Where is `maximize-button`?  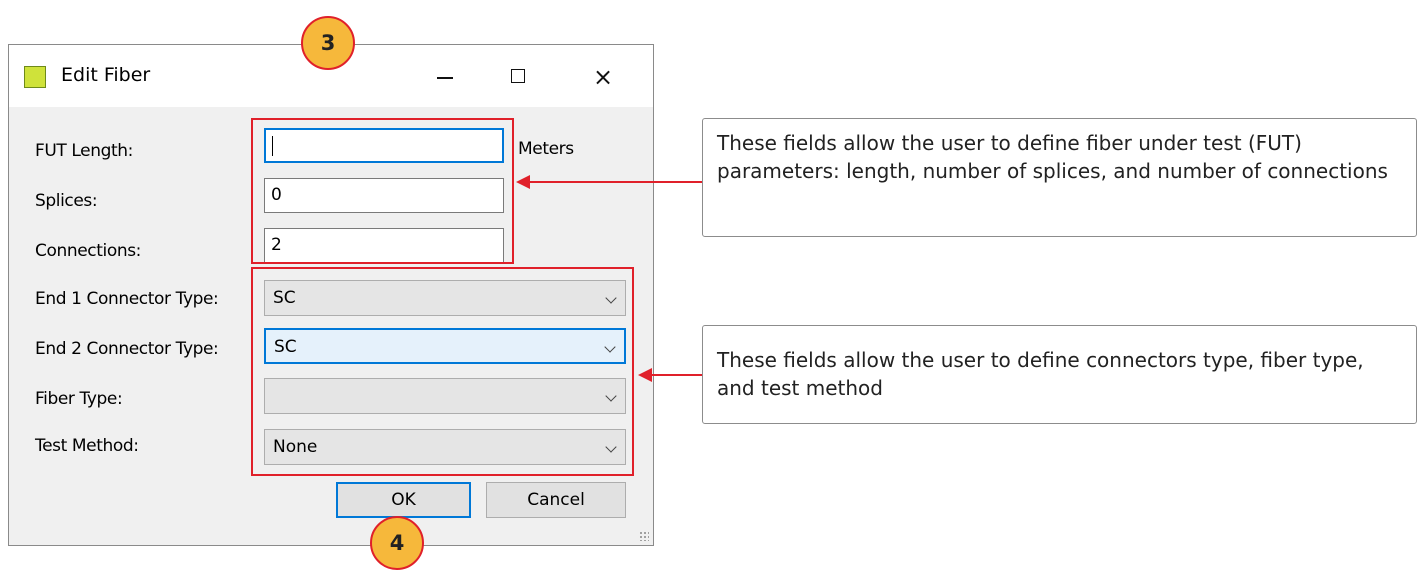
maximize-button is located at coordinates (518, 77).